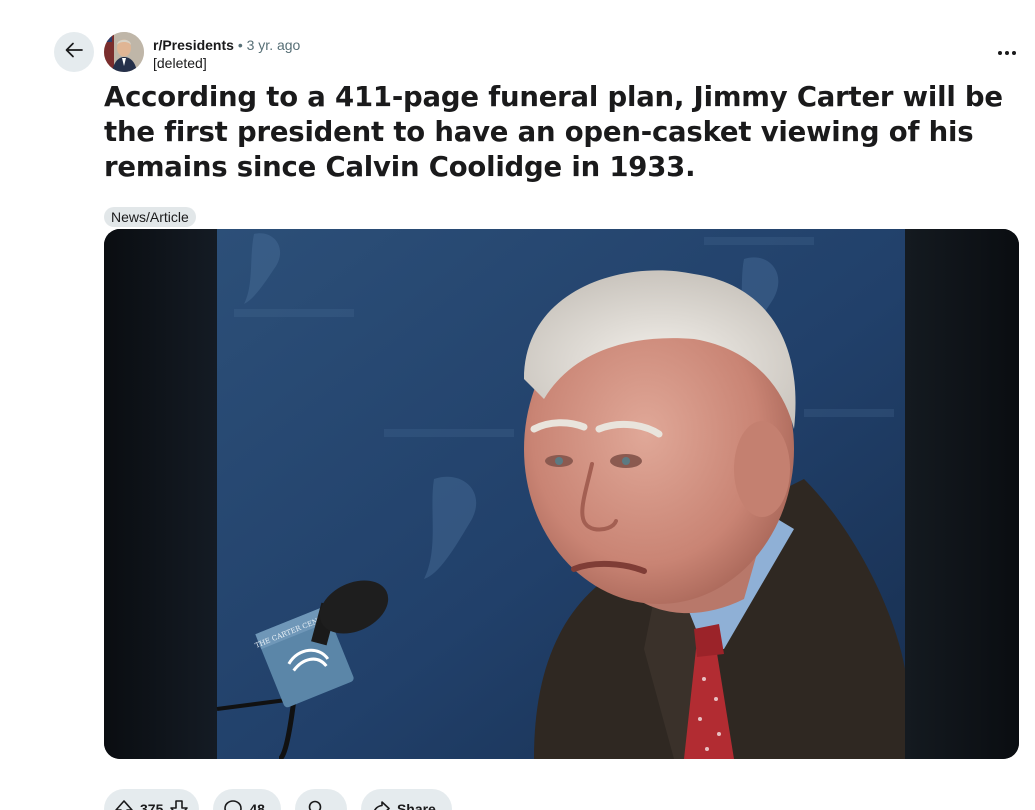  What do you see at coordinates (247, 799) in the screenshot?
I see `comments-button: 48` at bounding box center [247, 799].